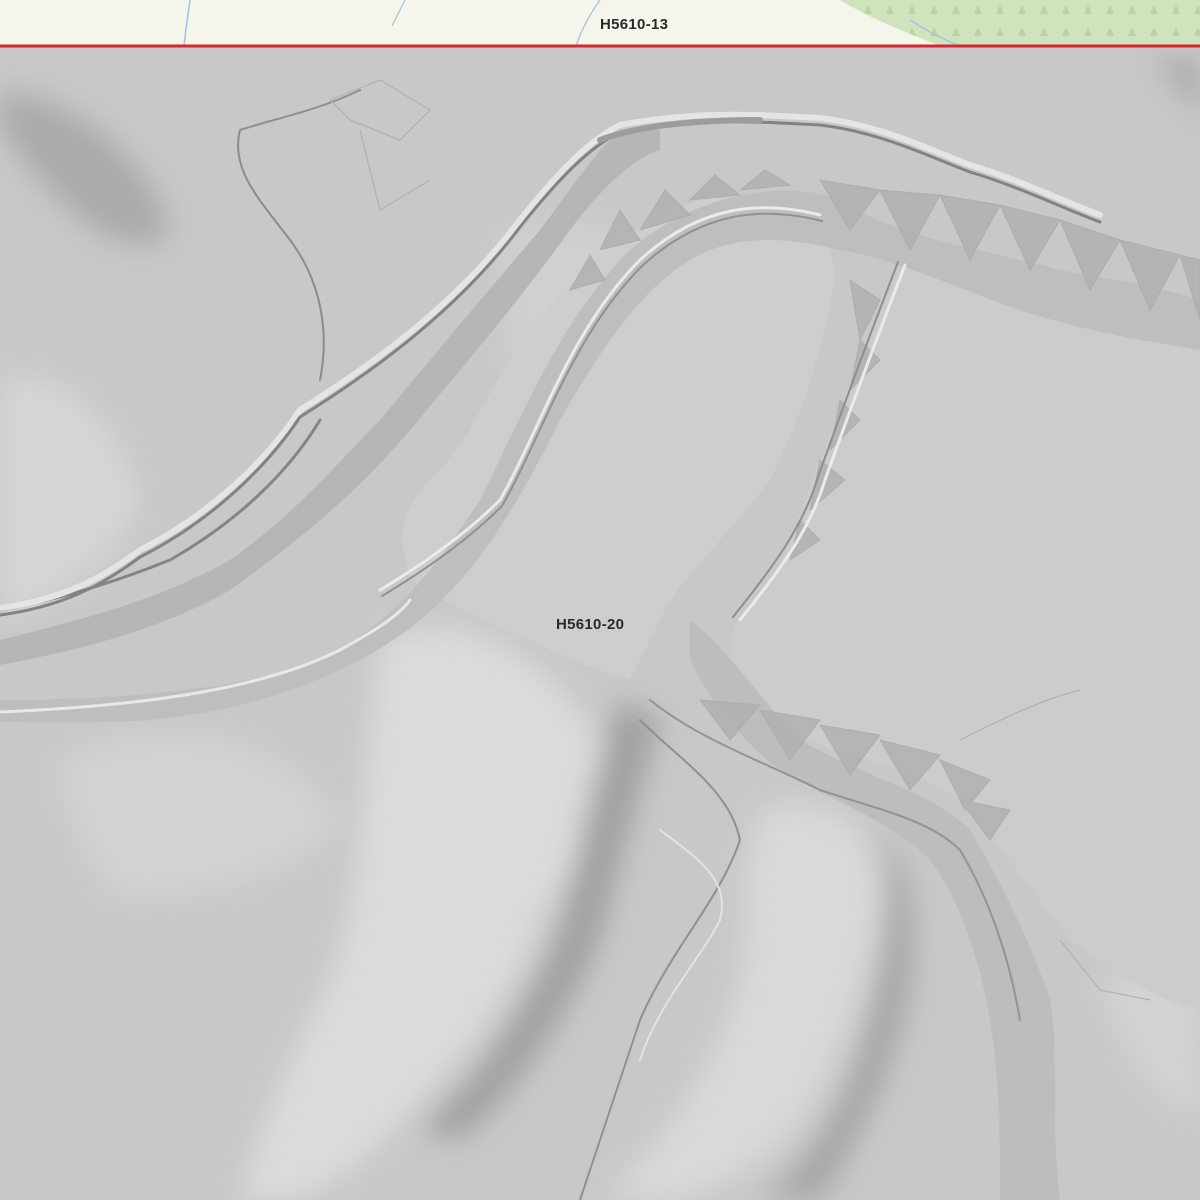  What do you see at coordinates (634, 24) in the screenshot?
I see `adjacent-sheet-label: H5610-13` at bounding box center [634, 24].